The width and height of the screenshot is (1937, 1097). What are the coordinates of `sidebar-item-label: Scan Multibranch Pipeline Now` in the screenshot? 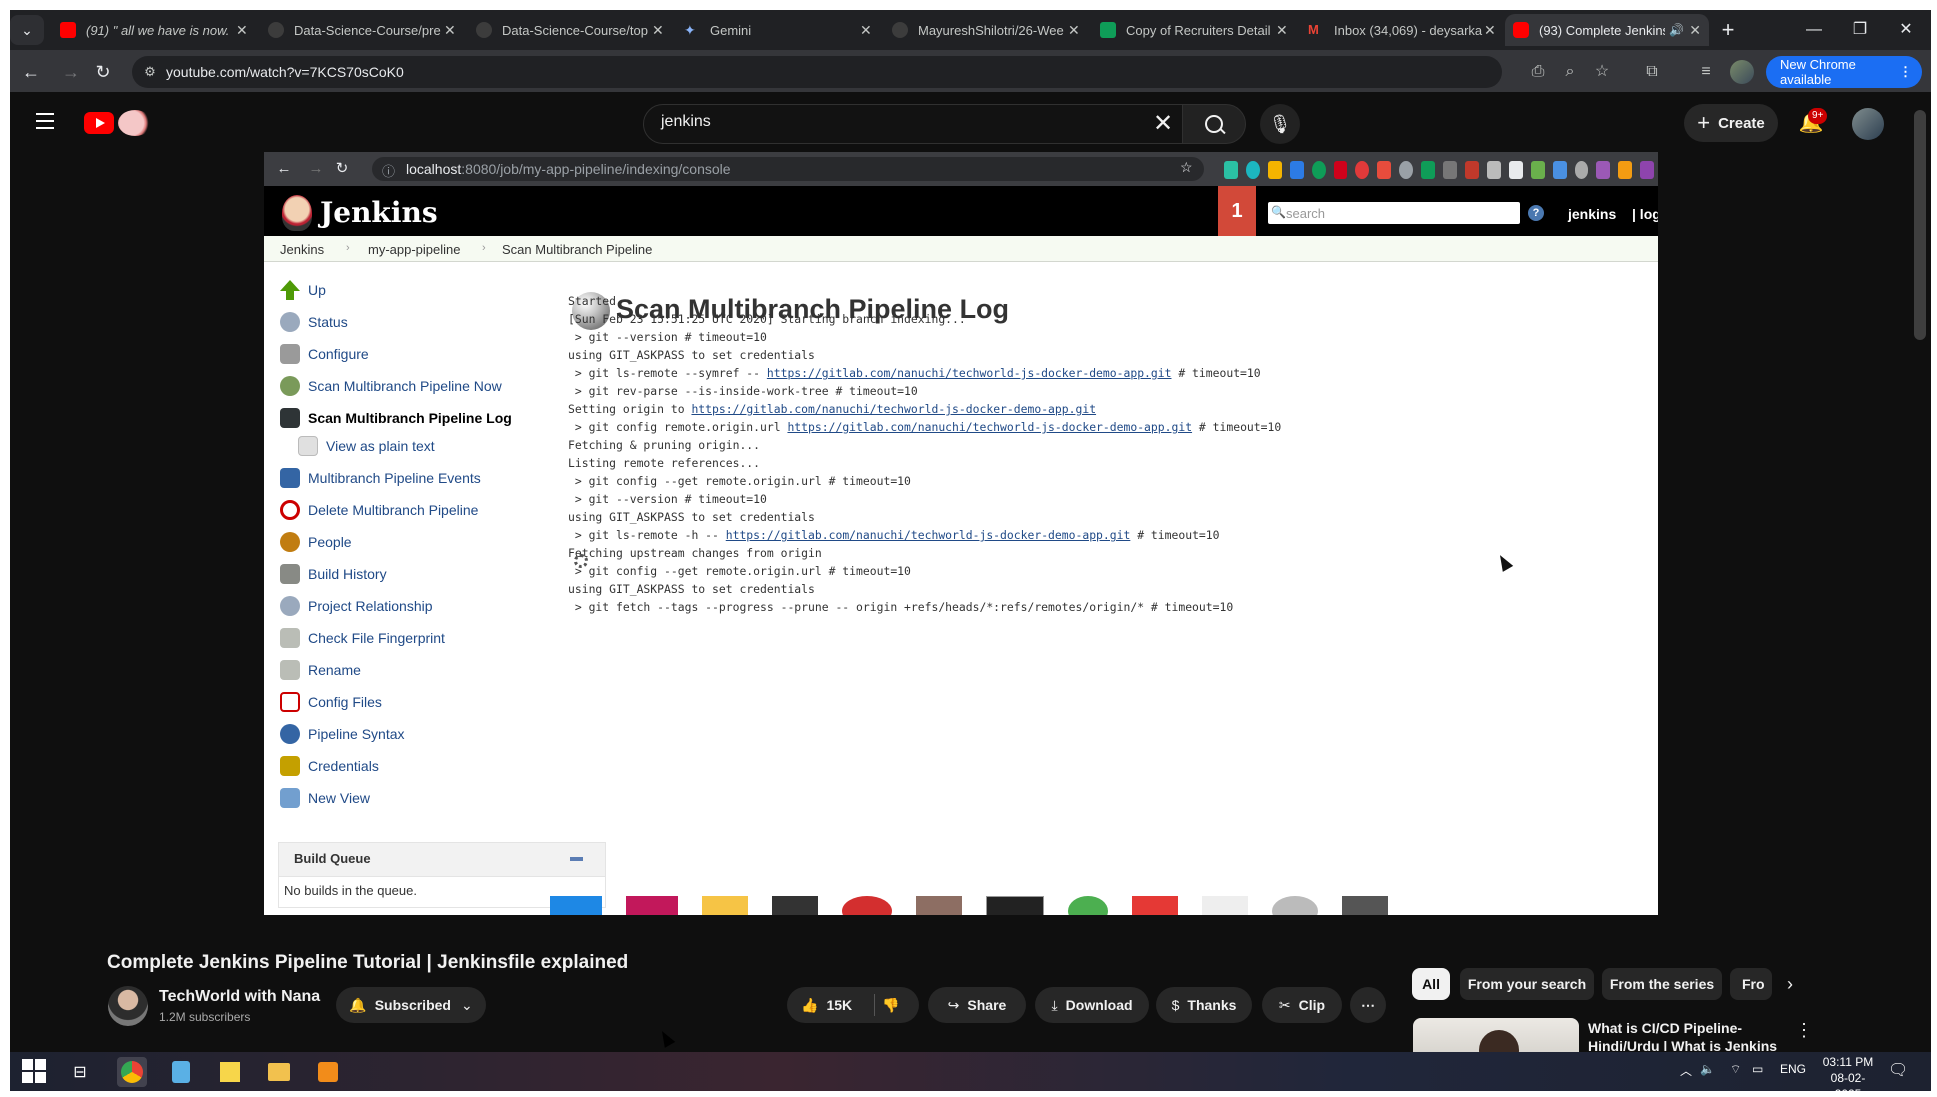 It's located at (405, 386).